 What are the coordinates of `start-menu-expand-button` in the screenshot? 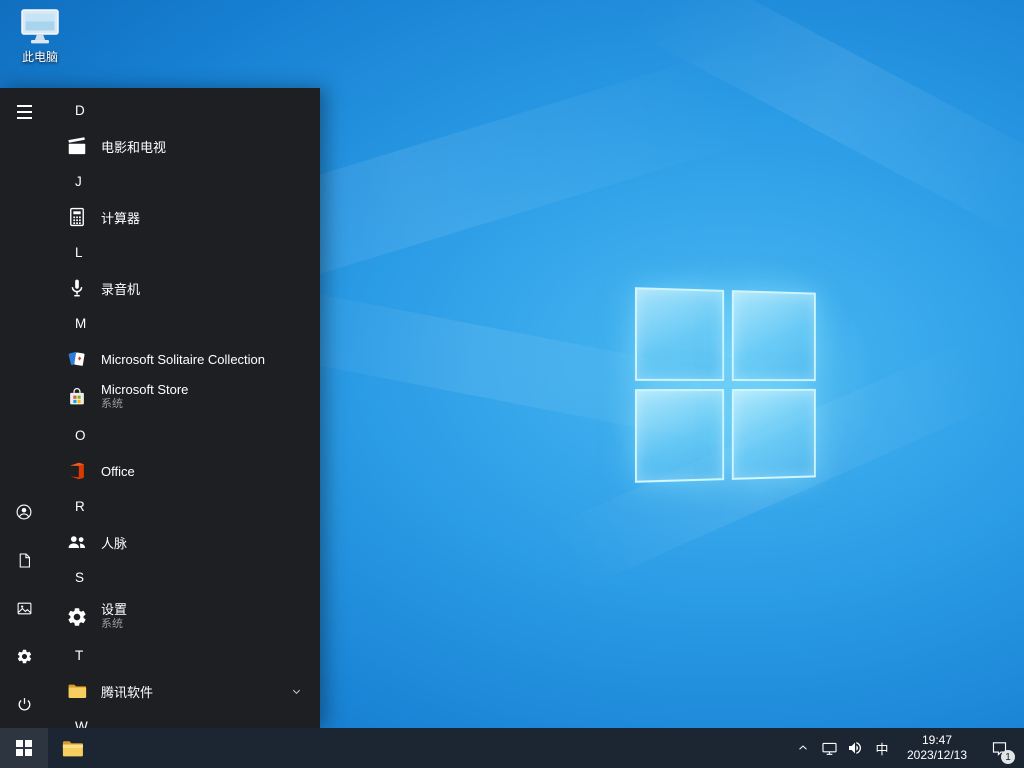 It's located at (24, 112).